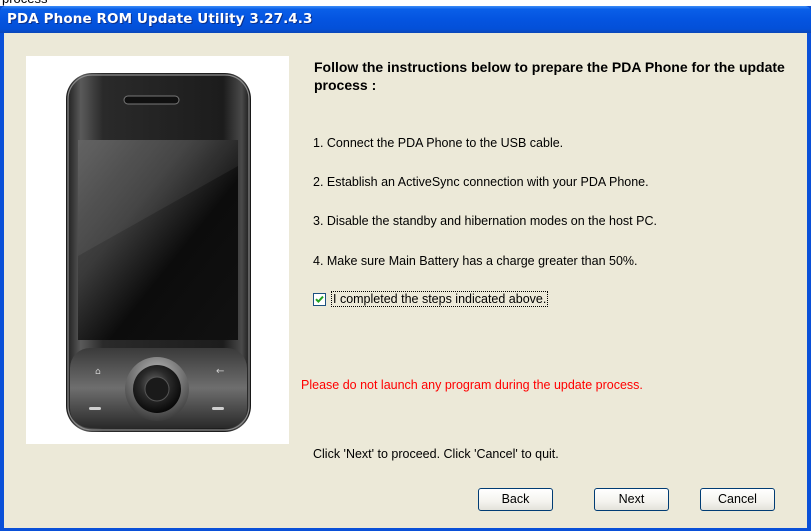 This screenshot has height=531, width=811. I want to click on window-frame-right, so click(809, 282).